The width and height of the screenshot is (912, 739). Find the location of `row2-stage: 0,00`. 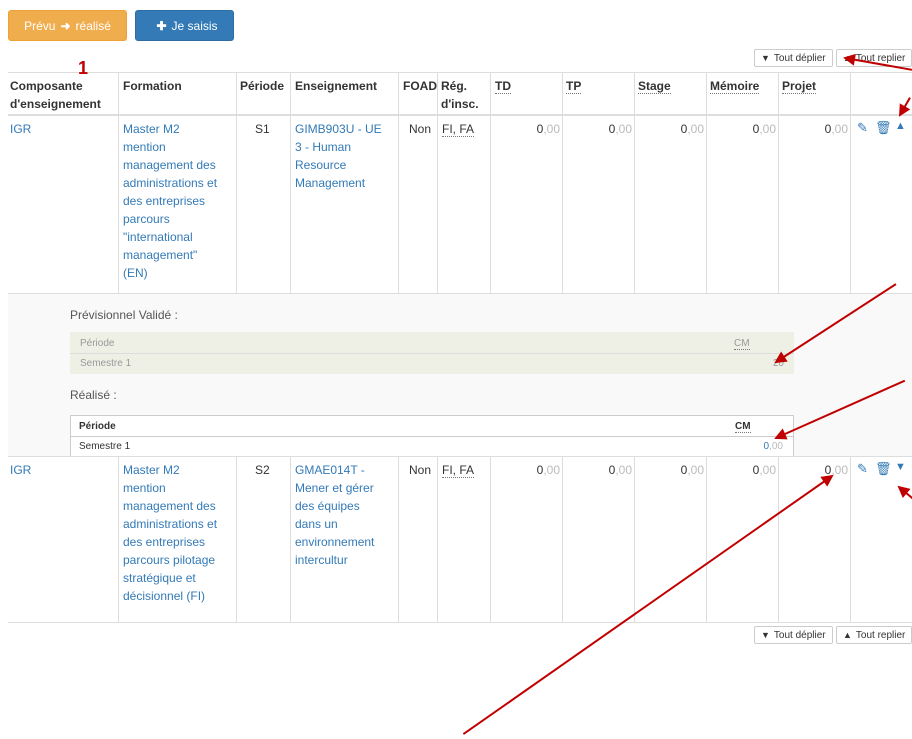

row2-stage: 0,00 is located at coordinates (692, 470).